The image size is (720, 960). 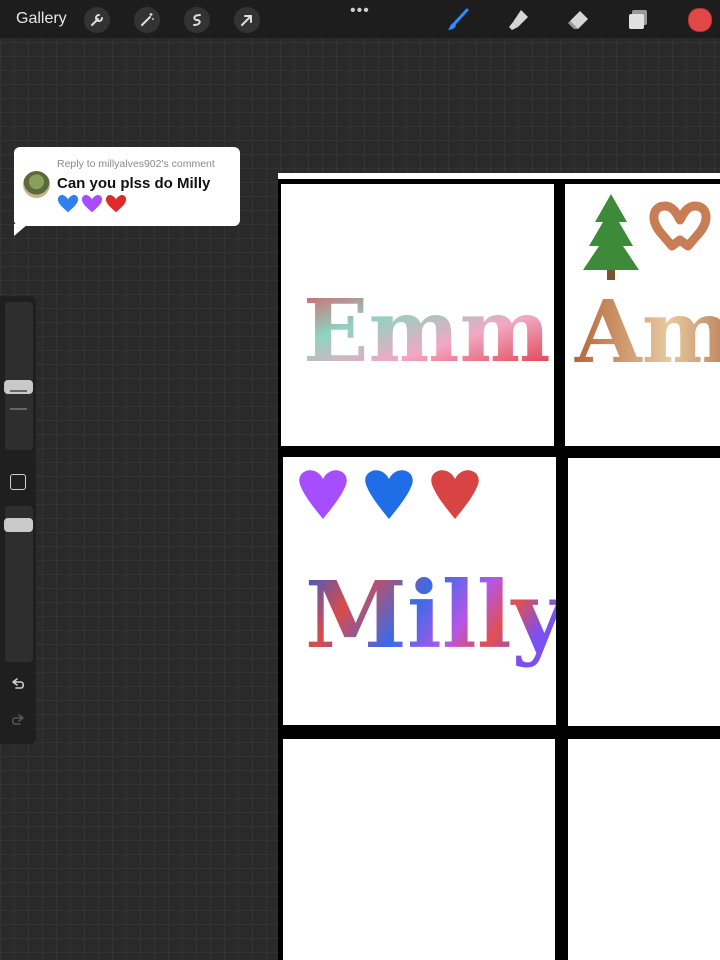 I want to click on redo-icon, so click(x=18, y=721).